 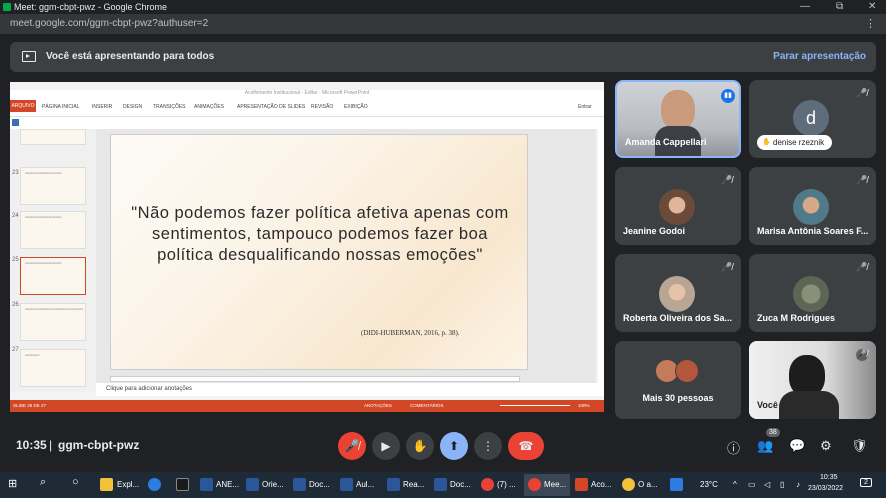 What do you see at coordinates (601, 260) in the screenshot?
I see `slide-vertical-scrollbar` at bounding box center [601, 260].